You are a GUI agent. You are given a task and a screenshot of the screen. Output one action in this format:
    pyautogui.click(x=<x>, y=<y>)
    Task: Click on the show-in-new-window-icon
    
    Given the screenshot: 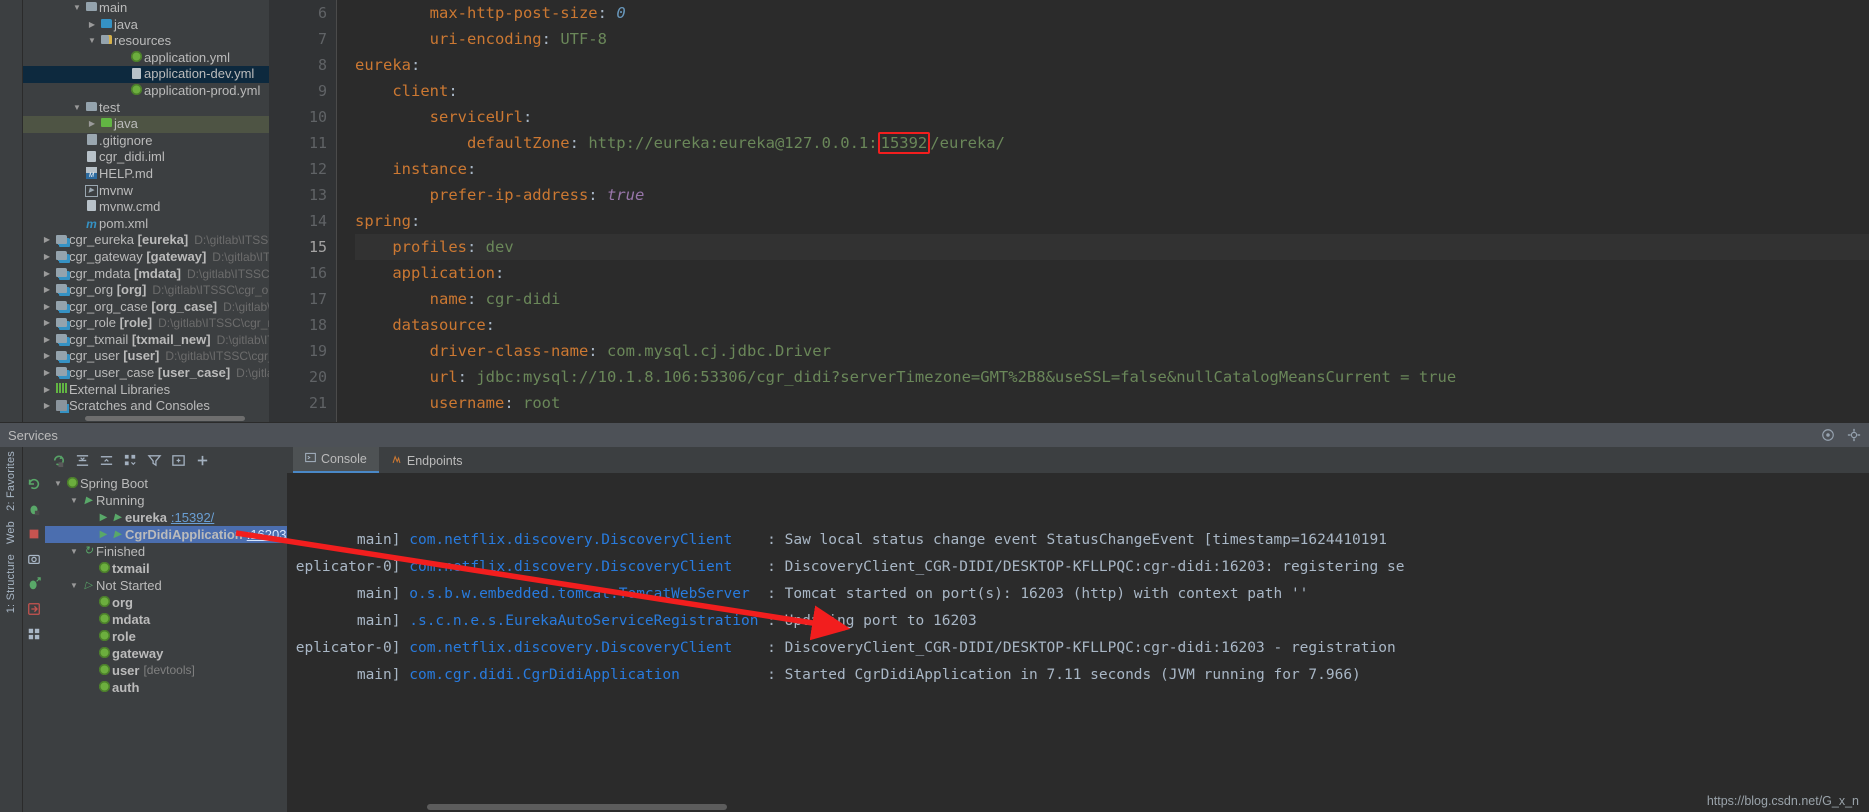 What is the action you would take?
    pyautogui.click(x=178, y=460)
    